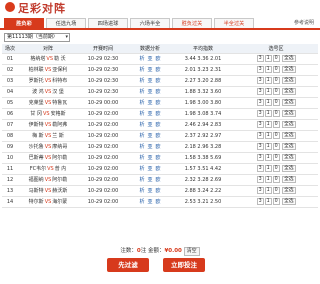  What do you see at coordinates (304, 22) in the screenshot?
I see `help-link: 参考说明` at bounding box center [304, 22].